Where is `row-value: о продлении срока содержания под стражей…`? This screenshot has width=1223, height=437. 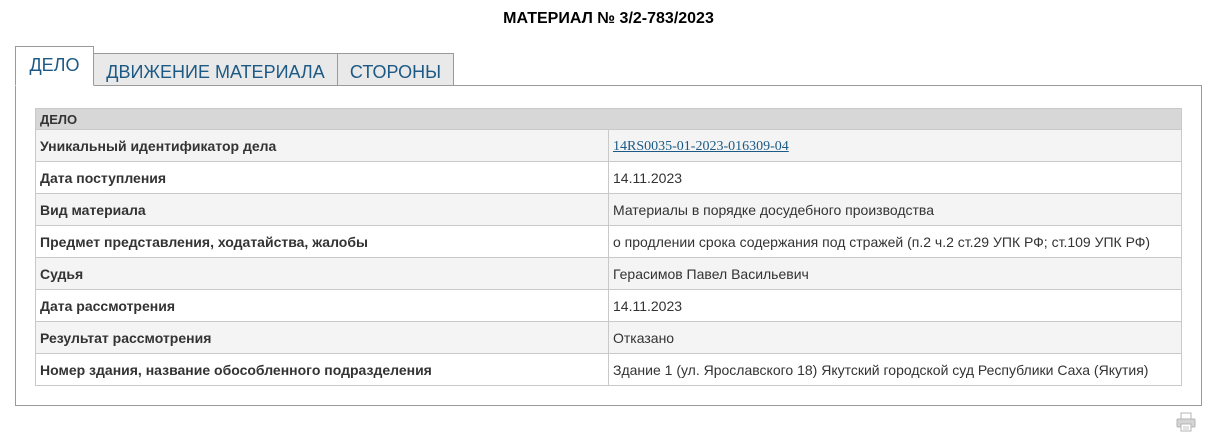
row-value: о продлении срока содержания под стражей… is located at coordinates (895, 241).